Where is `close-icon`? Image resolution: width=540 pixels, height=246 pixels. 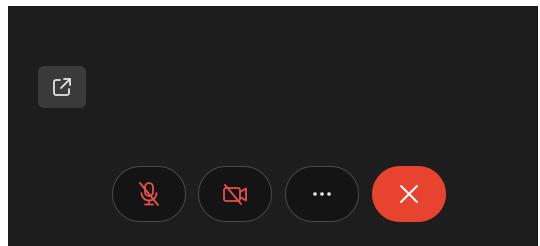
close-icon is located at coordinates (409, 194).